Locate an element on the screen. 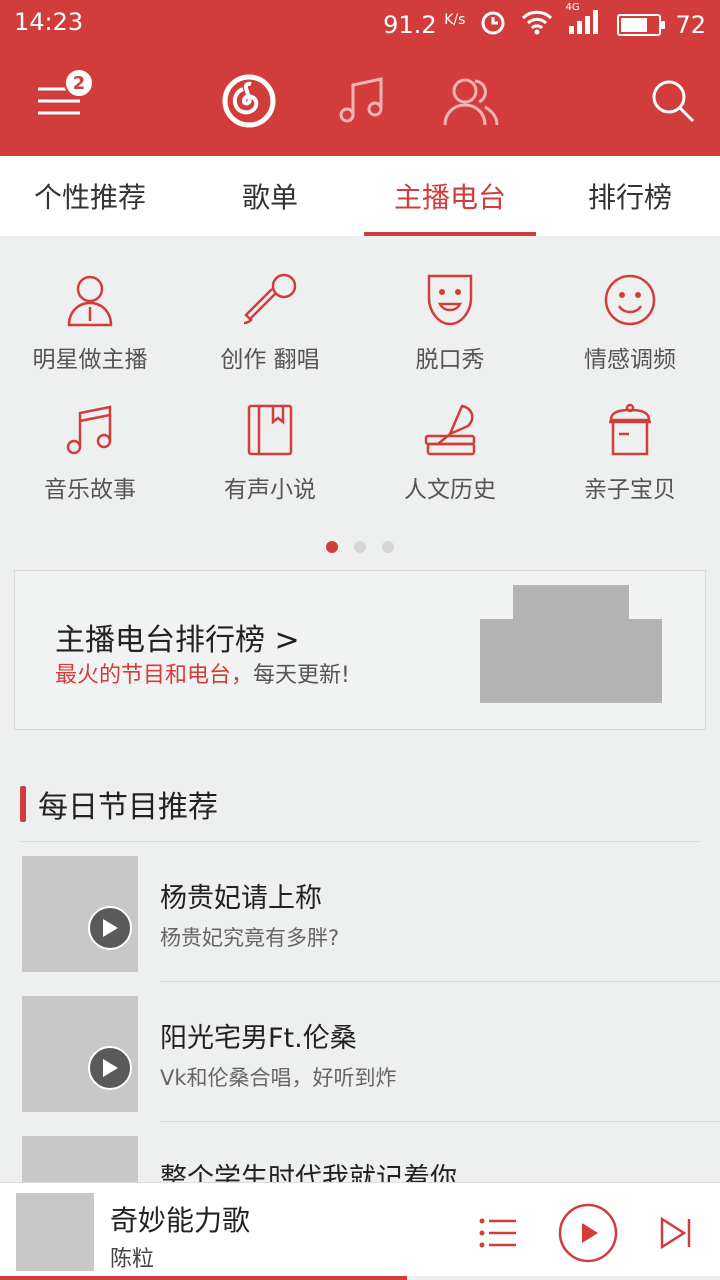  status-time: 14:23 is located at coordinates (49, 22).